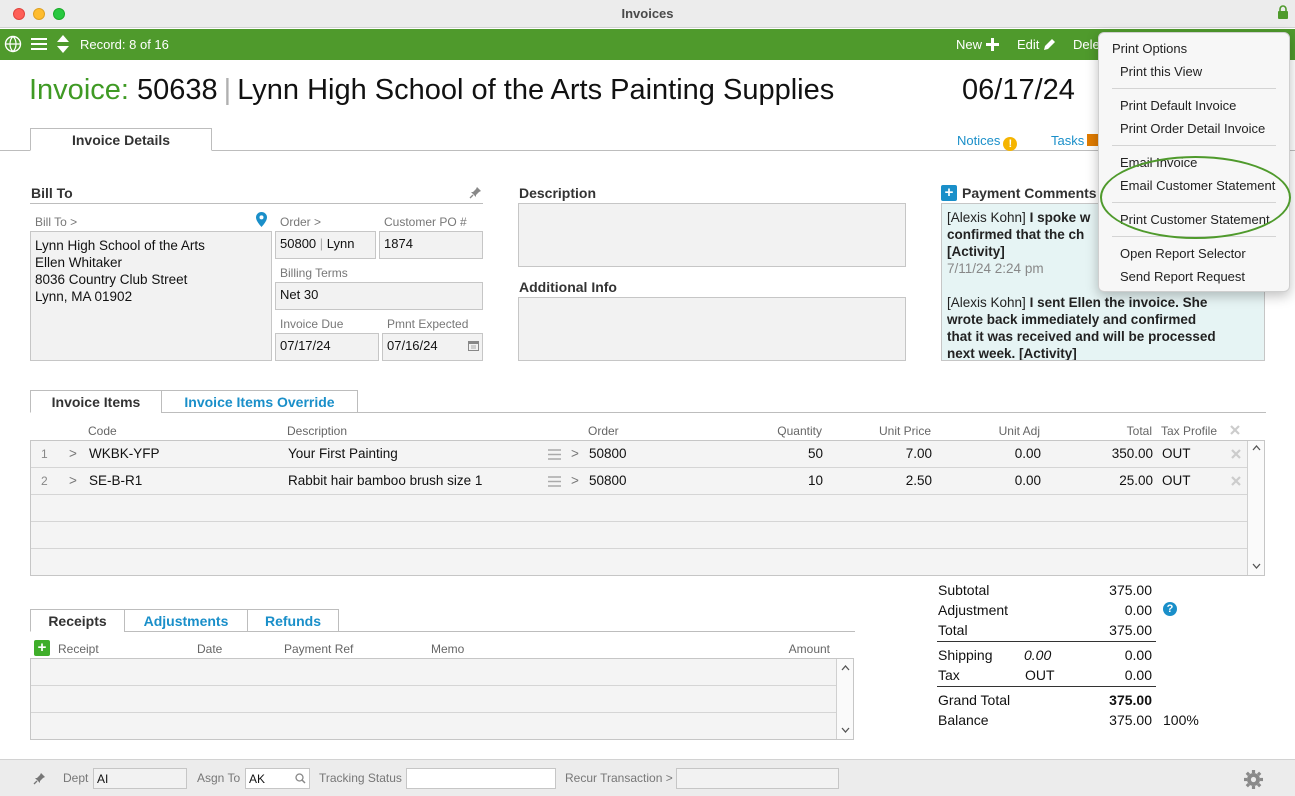 The width and height of the screenshot is (1295, 796). I want to click on recur-transaction-field, so click(757, 778).